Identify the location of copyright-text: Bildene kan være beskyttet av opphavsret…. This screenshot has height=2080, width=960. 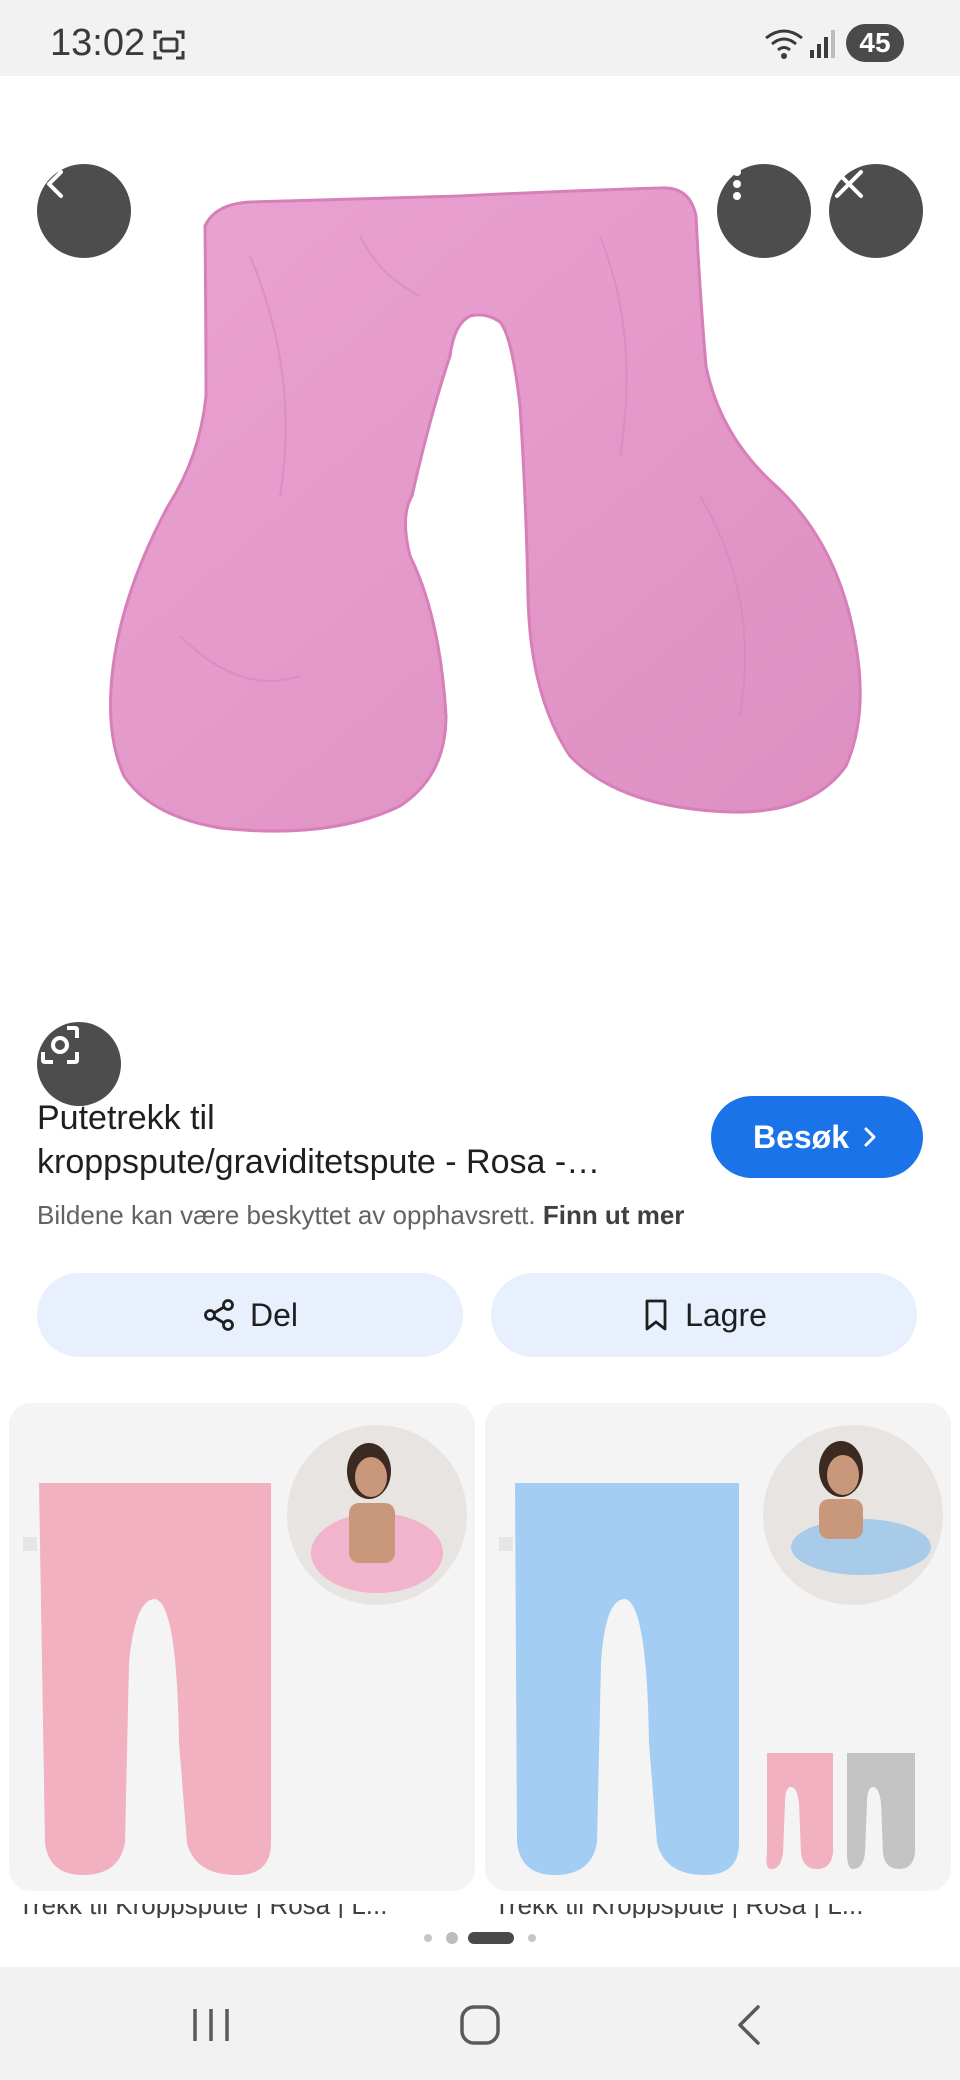
(286, 1215).